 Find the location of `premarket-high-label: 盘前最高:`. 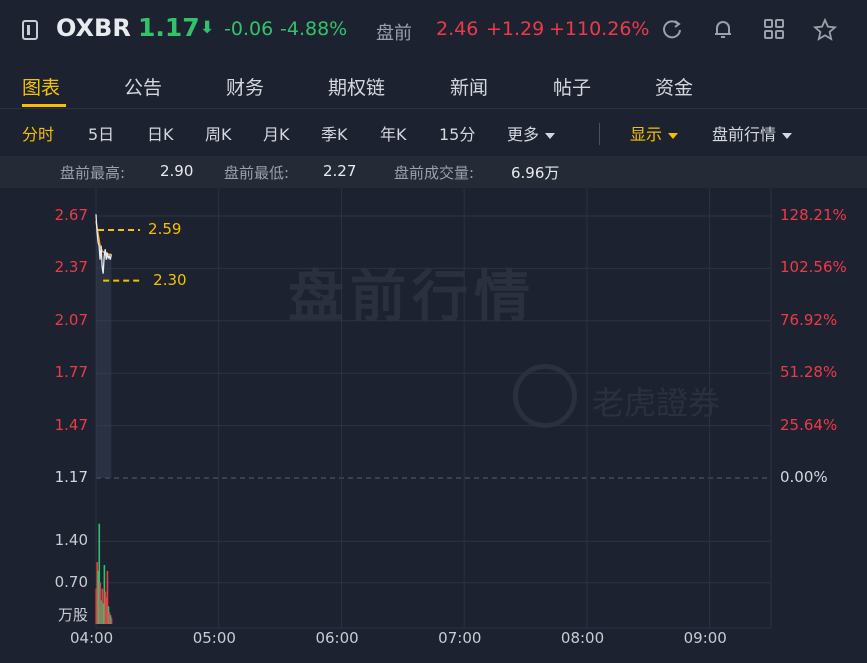

premarket-high-label: 盘前最高: is located at coordinates (93, 173).